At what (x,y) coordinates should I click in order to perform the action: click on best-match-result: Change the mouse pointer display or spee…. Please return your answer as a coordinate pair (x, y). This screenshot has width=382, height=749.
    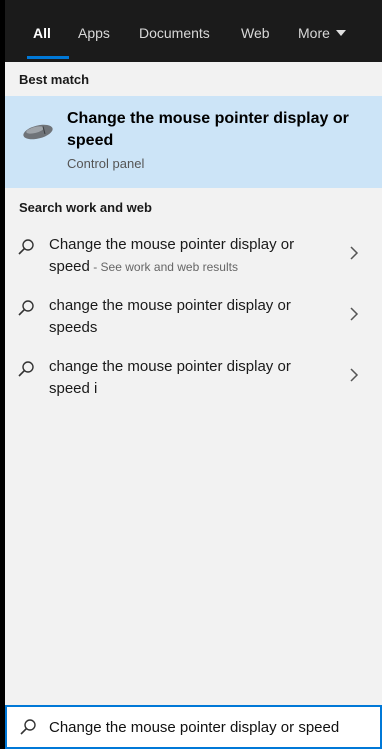
    Looking at the image, I should click on (193, 142).